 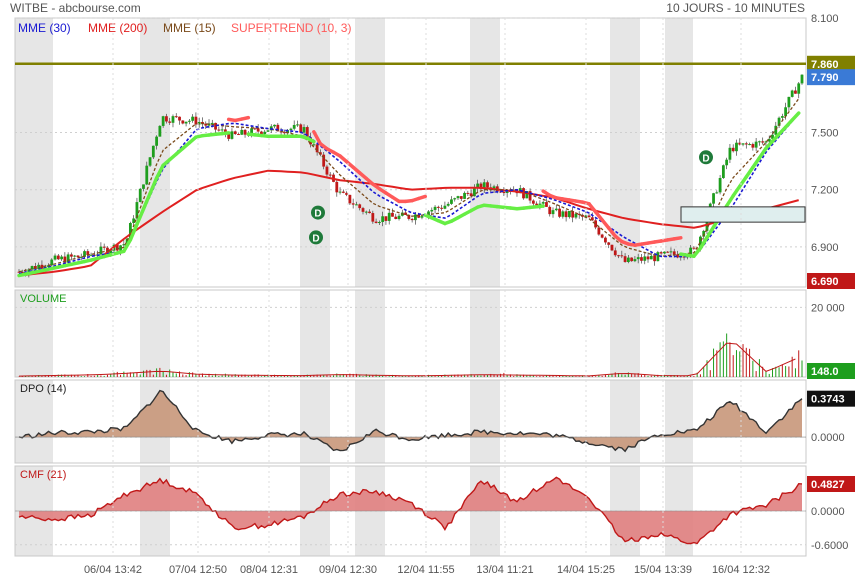 What do you see at coordinates (828, 438) in the screenshot?
I see `dpo-tick-label: 0.0000` at bounding box center [828, 438].